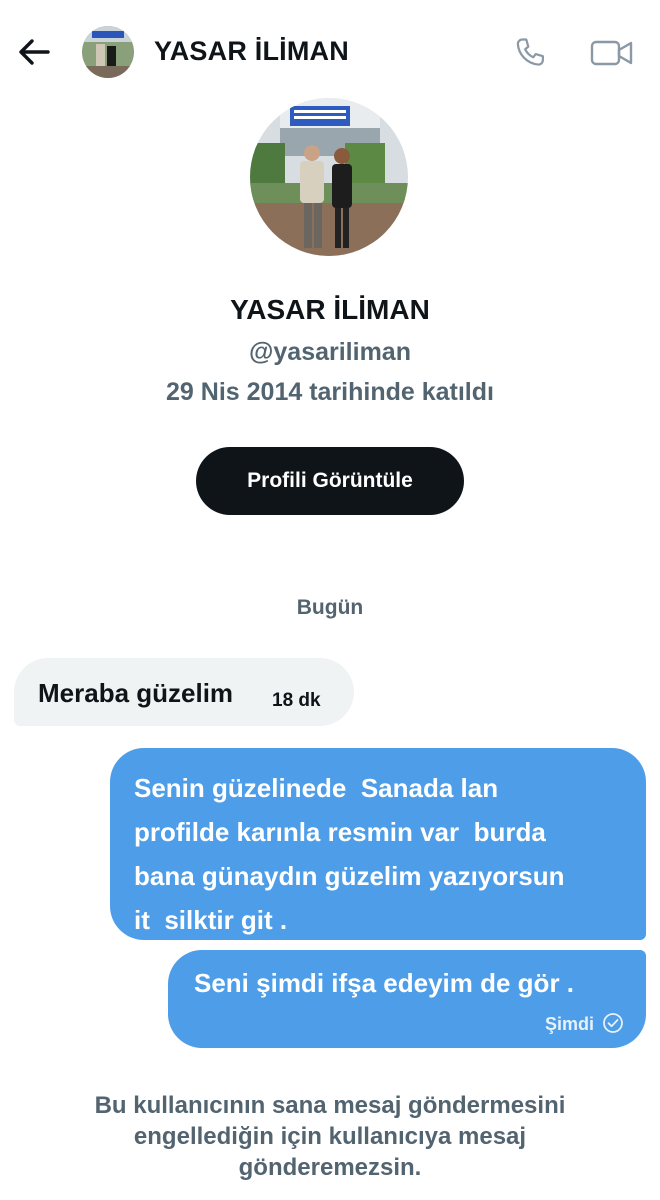  What do you see at coordinates (407, 999) in the screenshot?
I see `outgoing-message: Seni şimdi ifşa edeyim de gör . Şimdi` at bounding box center [407, 999].